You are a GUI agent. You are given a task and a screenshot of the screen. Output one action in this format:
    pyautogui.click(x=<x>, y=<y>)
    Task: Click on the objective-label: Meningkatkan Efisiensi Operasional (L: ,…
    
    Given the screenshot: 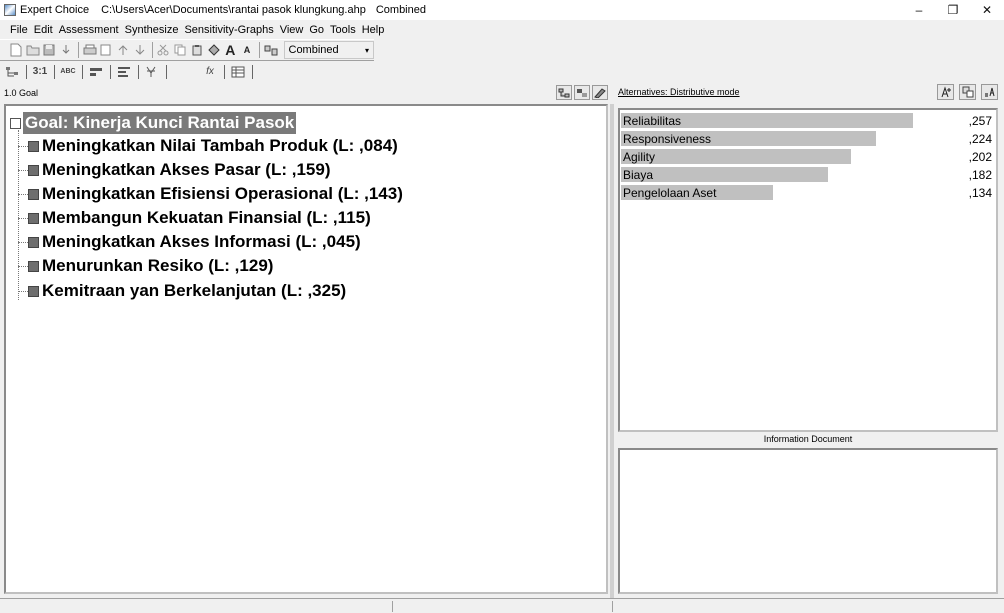 What is the action you would take?
    pyautogui.click(x=222, y=193)
    